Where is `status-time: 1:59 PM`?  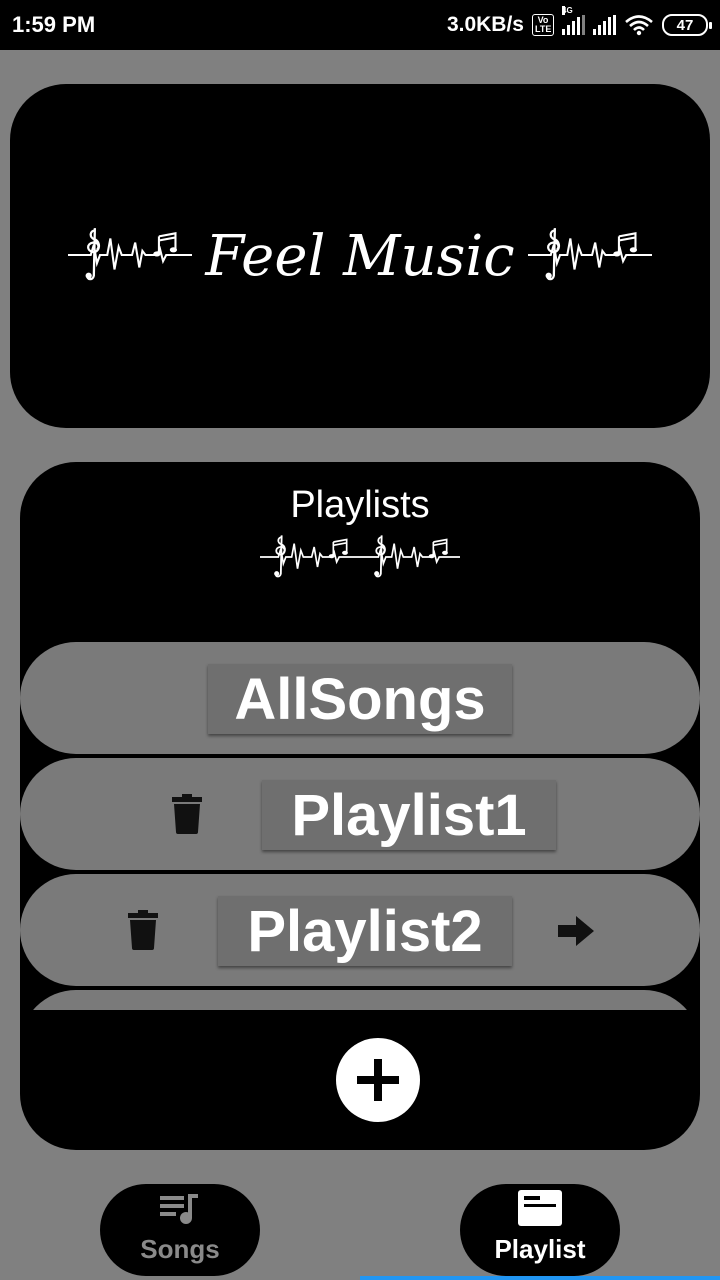 status-time: 1:59 PM is located at coordinates (54, 24).